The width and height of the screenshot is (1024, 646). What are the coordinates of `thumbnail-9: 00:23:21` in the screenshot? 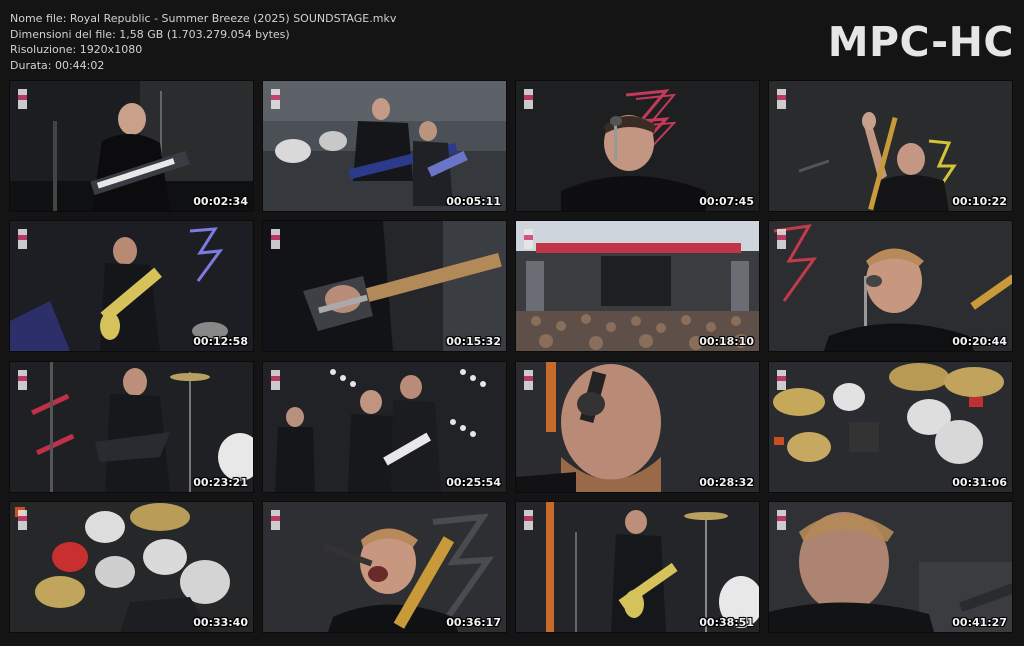 It's located at (131, 427).